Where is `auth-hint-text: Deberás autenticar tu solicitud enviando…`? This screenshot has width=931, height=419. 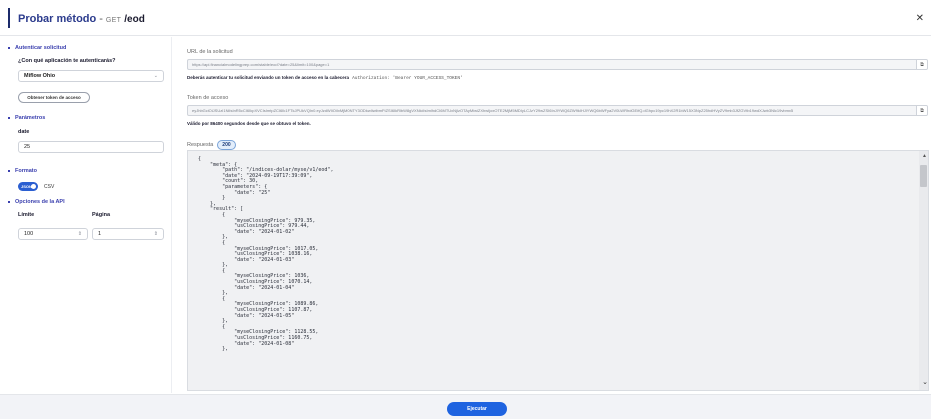
auth-hint-text: Deberás autenticar tu solicitud enviando… is located at coordinates (268, 77).